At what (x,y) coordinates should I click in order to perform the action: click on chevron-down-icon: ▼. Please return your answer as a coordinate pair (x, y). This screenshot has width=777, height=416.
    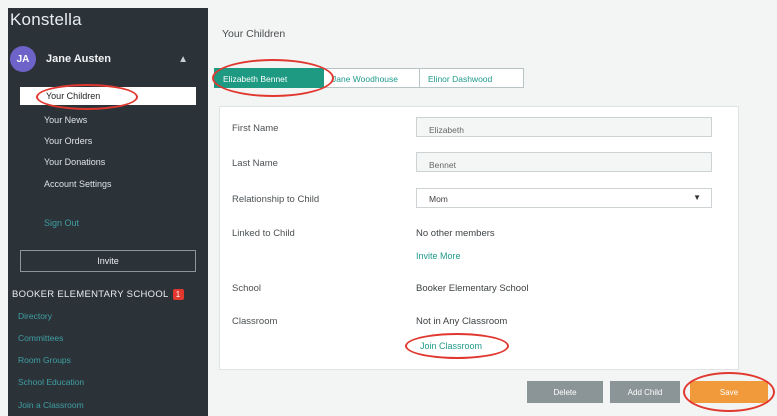
    Looking at the image, I should click on (697, 197).